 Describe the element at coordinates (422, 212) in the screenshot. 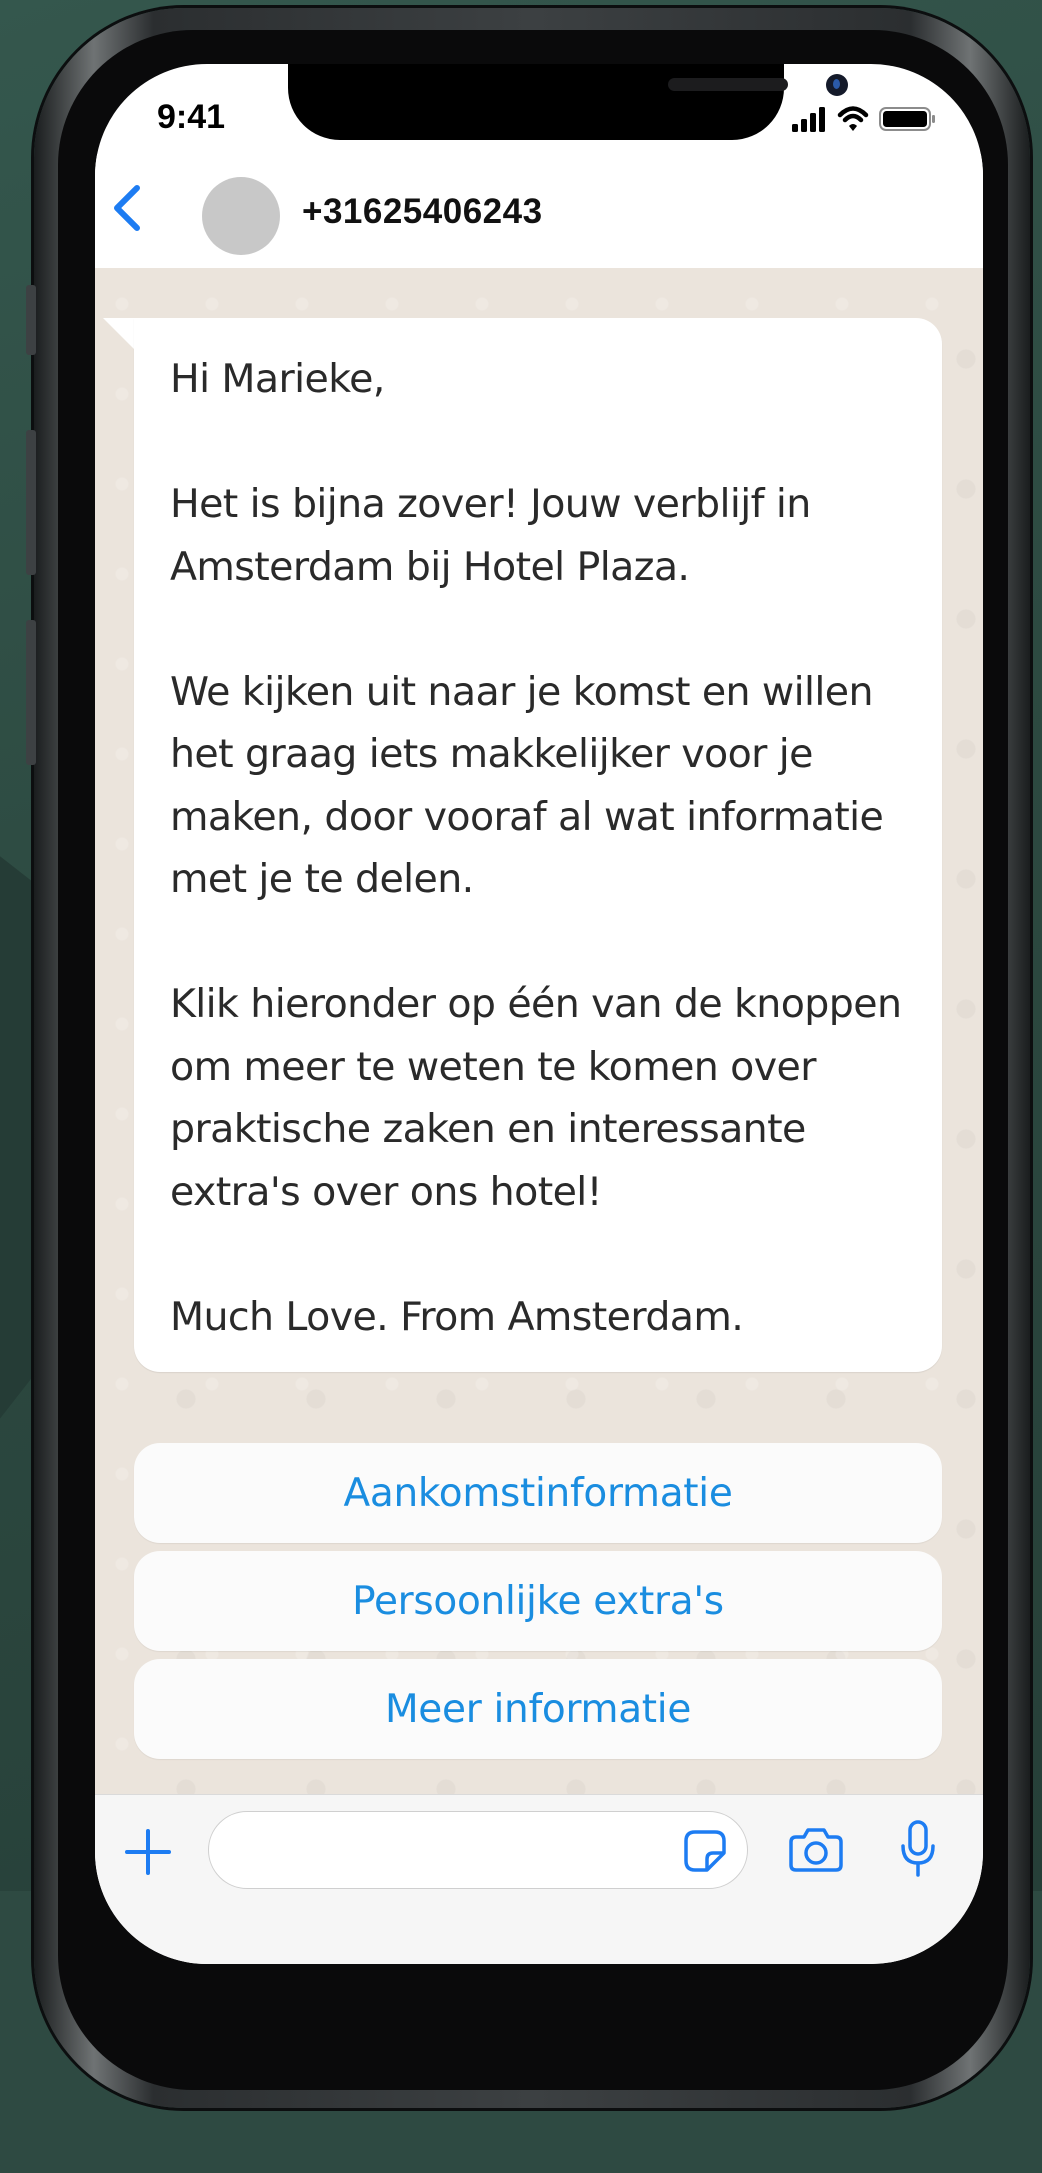

I see `contact-name: +31625406243` at that location.